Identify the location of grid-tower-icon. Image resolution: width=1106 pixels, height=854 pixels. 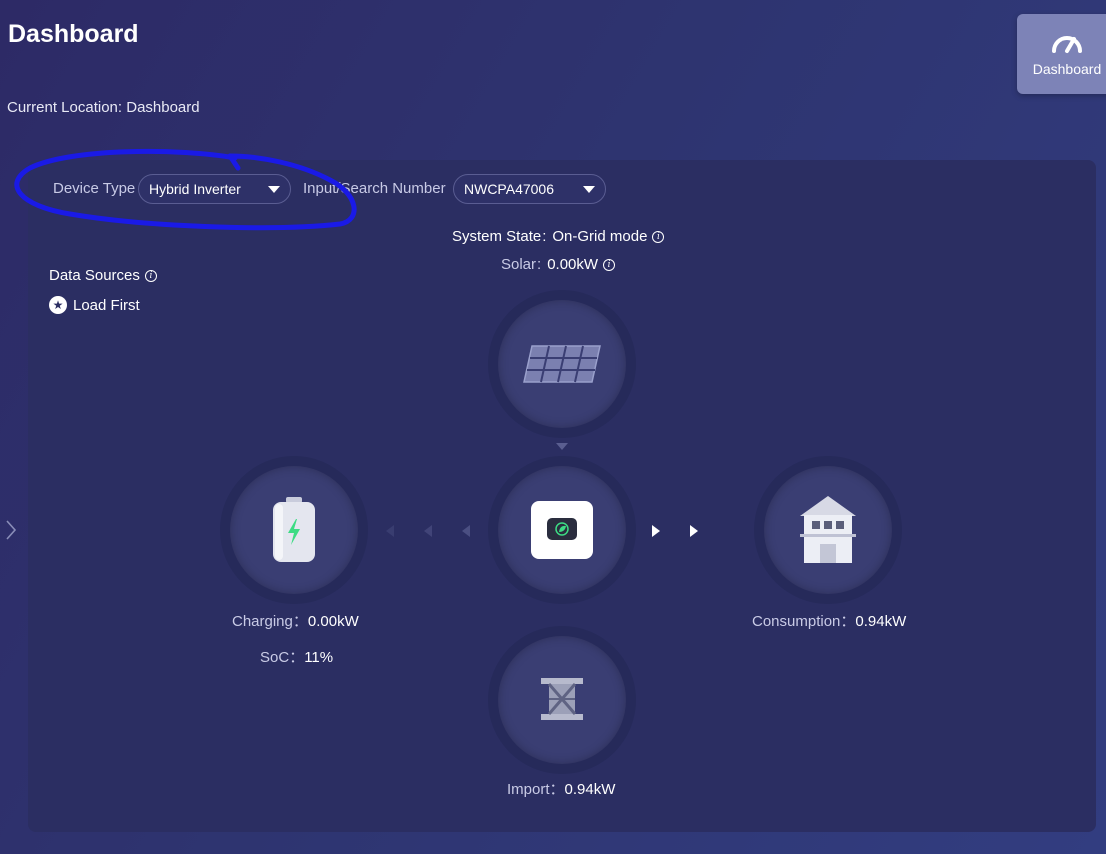
(562, 699).